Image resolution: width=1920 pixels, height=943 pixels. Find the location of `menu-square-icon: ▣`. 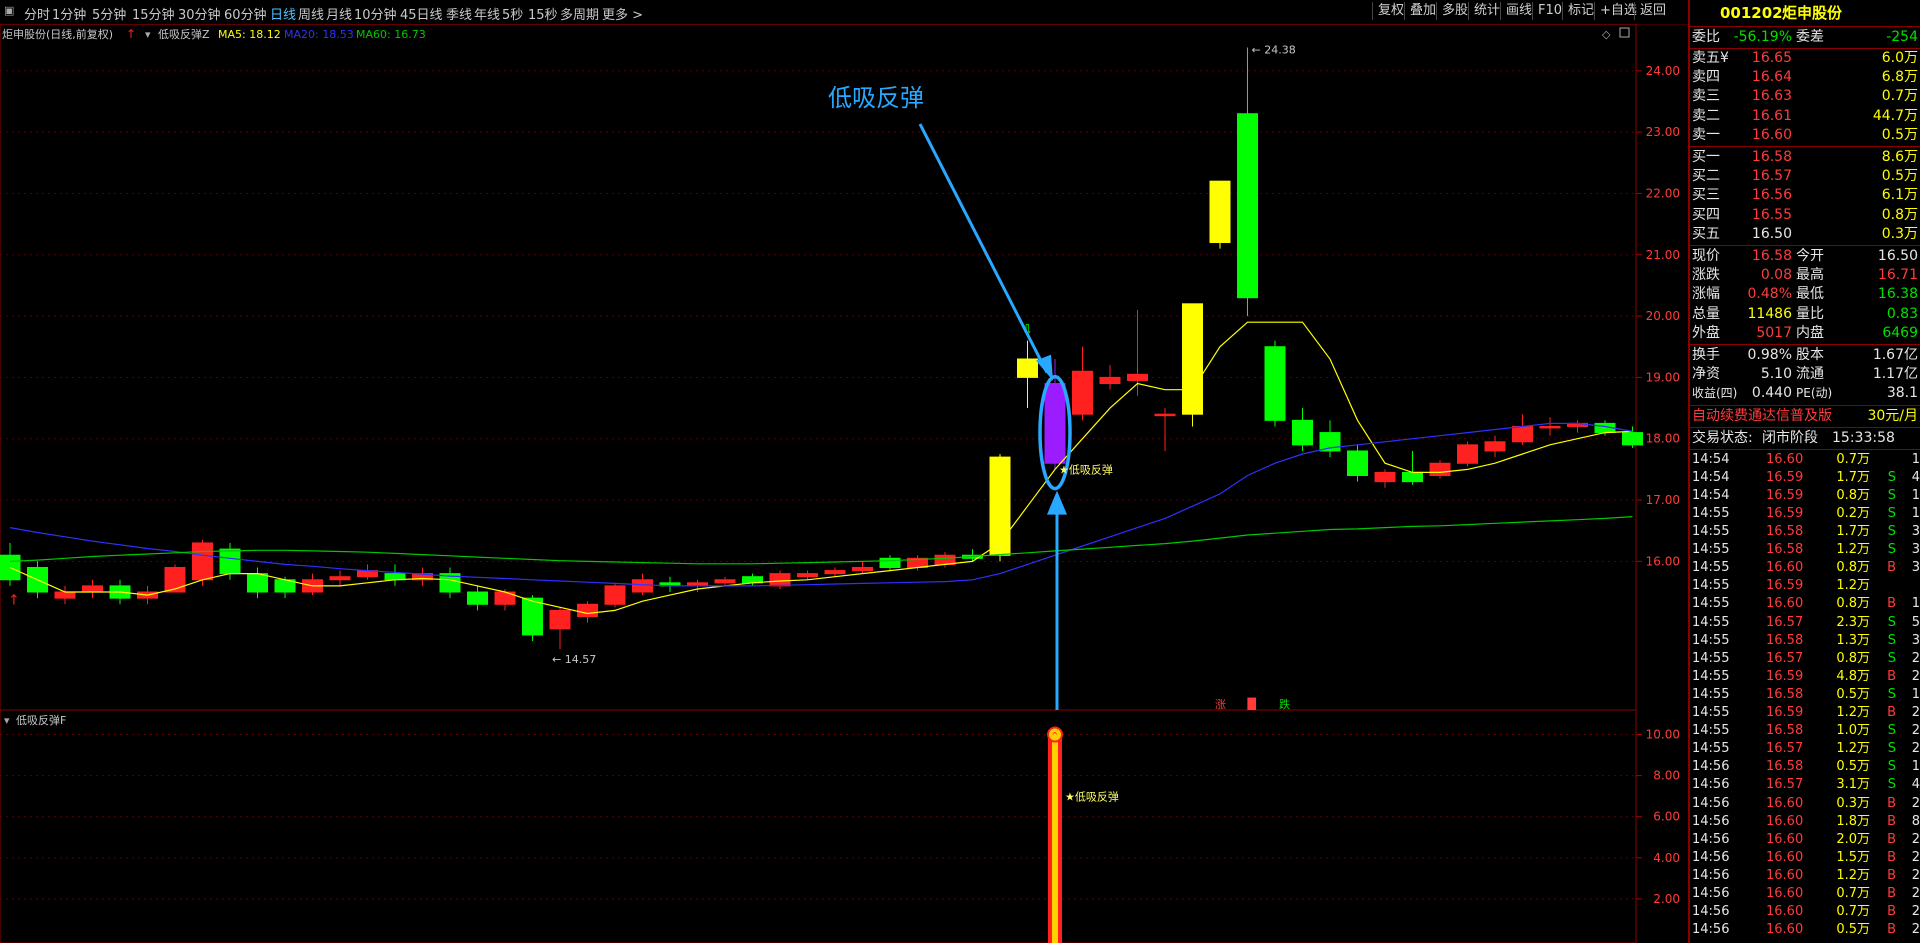

menu-square-icon: ▣ is located at coordinates (9, 10).